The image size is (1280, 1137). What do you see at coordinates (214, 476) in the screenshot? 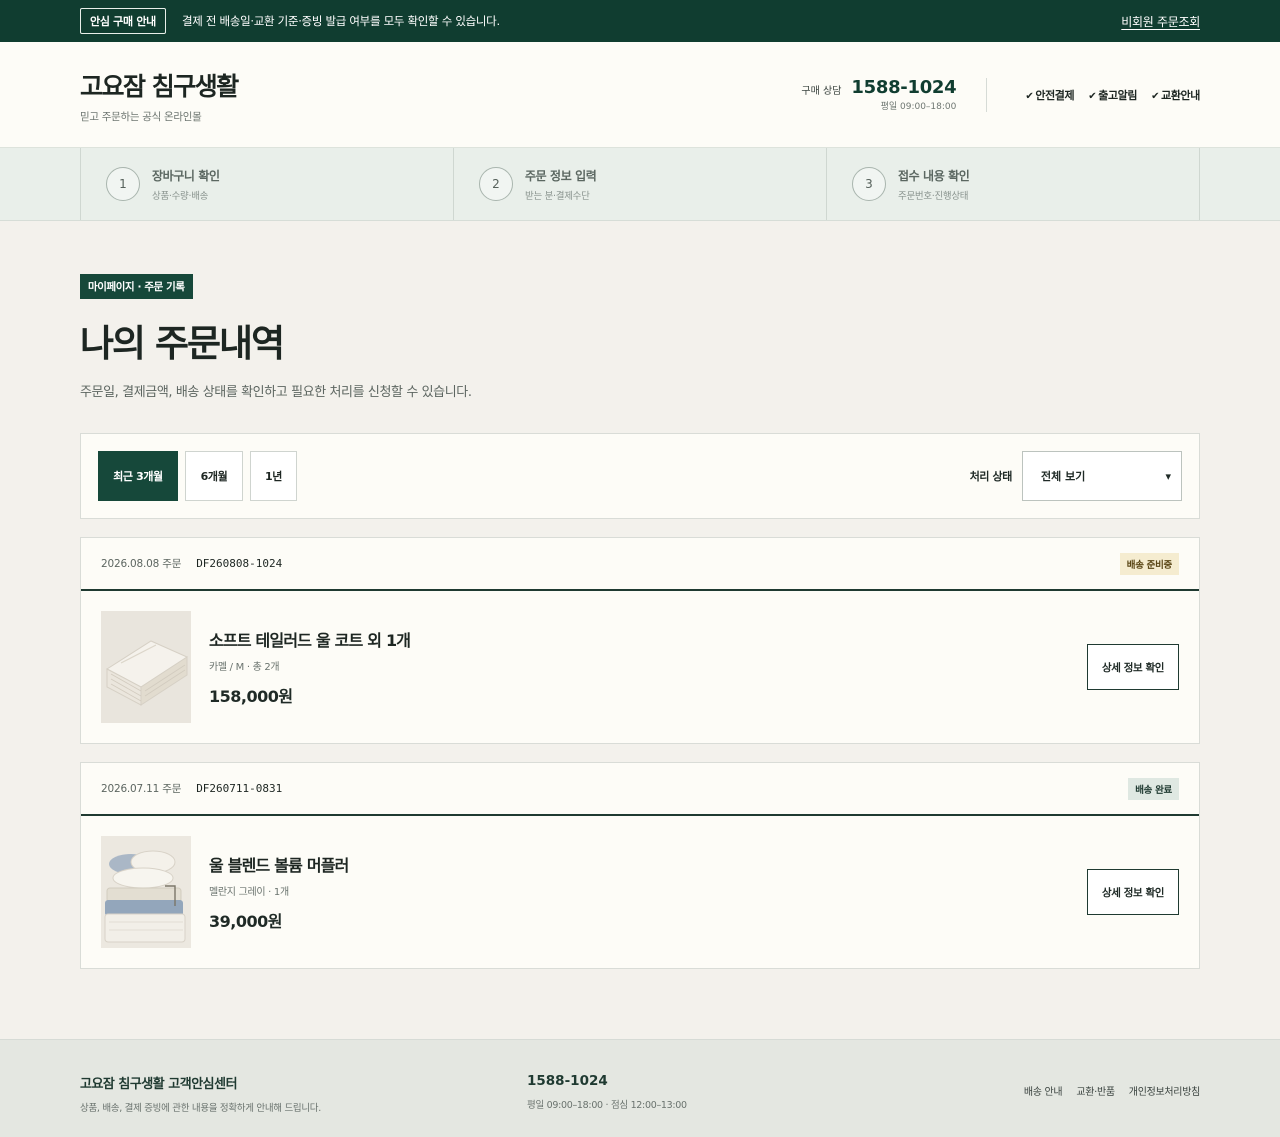
I see `period-6months-button: 6개월` at bounding box center [214, 476].